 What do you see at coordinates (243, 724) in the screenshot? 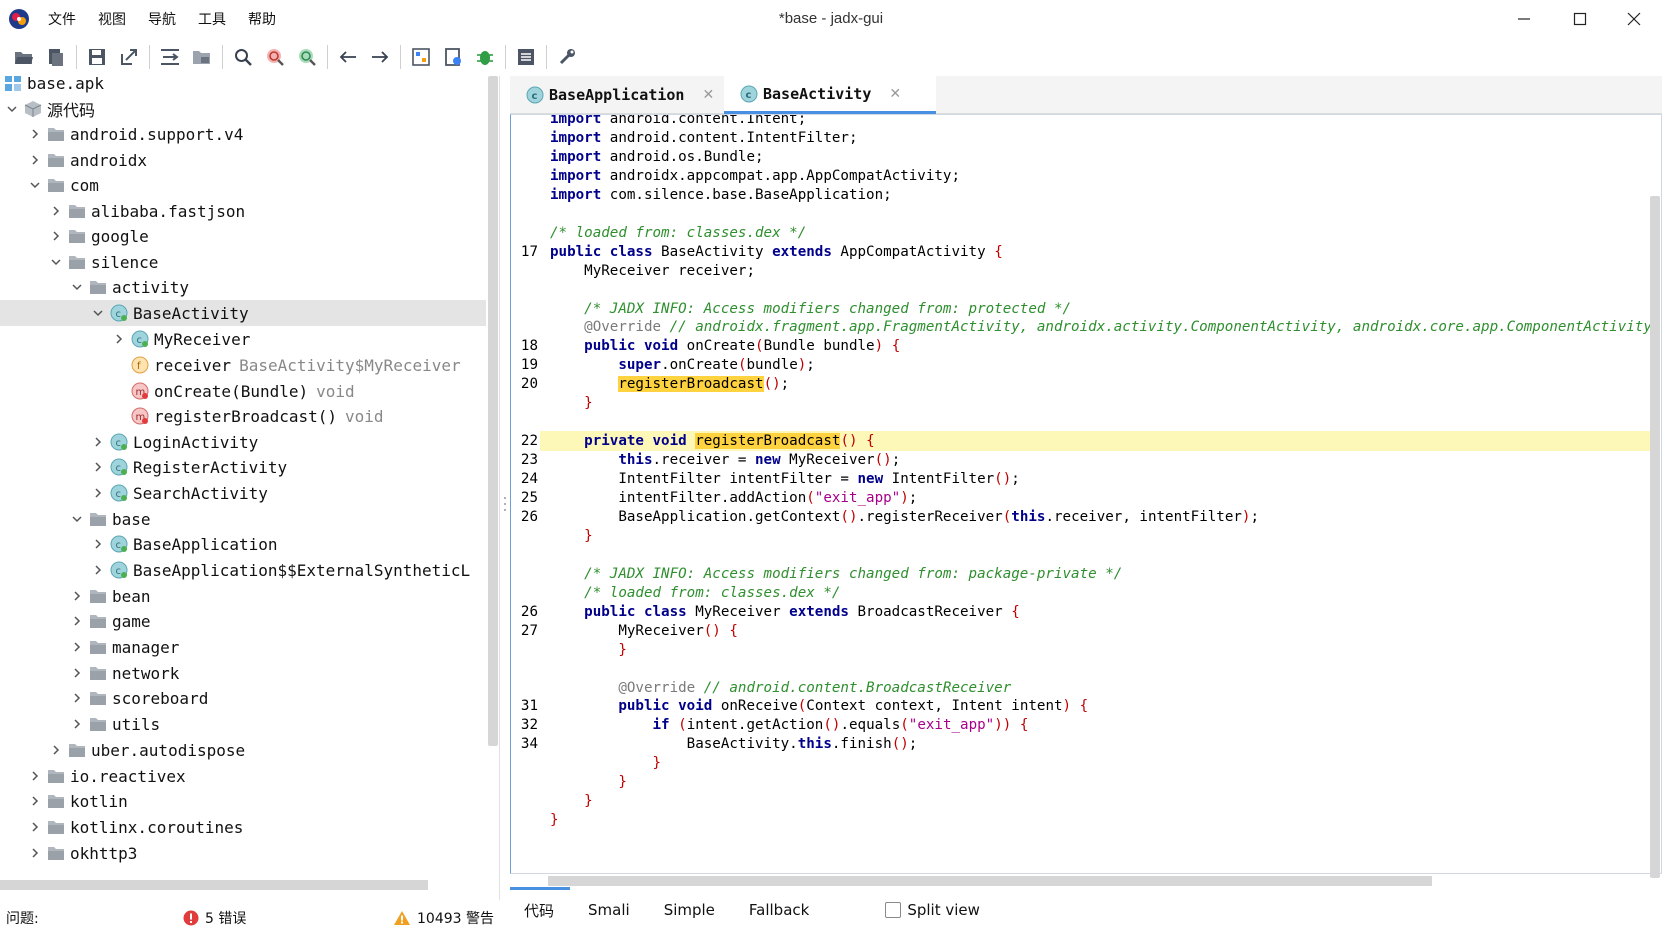
I see `tree-node: utils` at bounding box center [243, 724].